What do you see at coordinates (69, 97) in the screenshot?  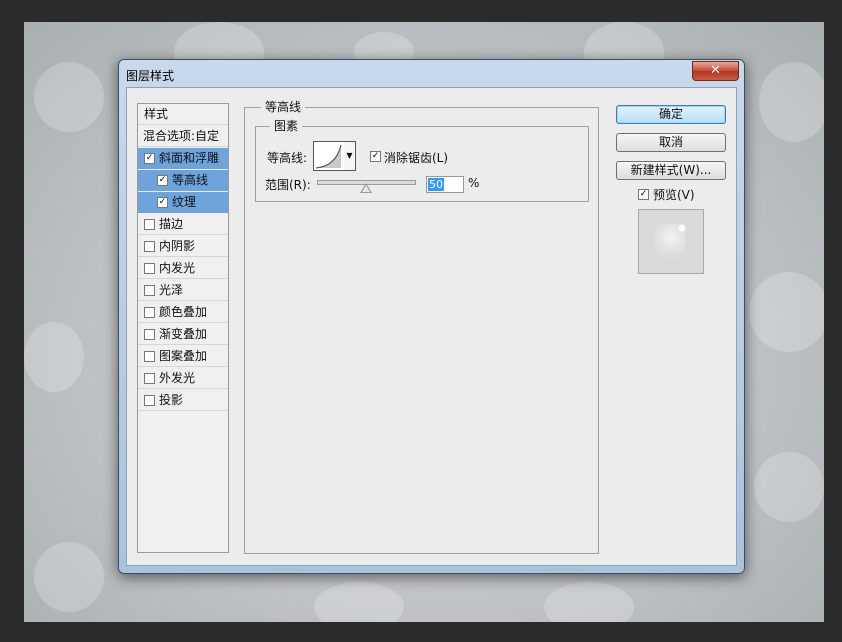 I see `bokeh-background` at bounding box center [69, 97].